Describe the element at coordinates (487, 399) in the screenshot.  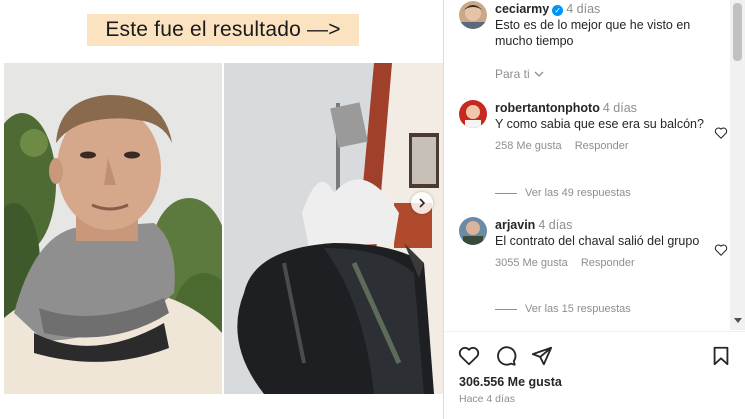
I see `post-time-ago: Hace 4 días` at that location.